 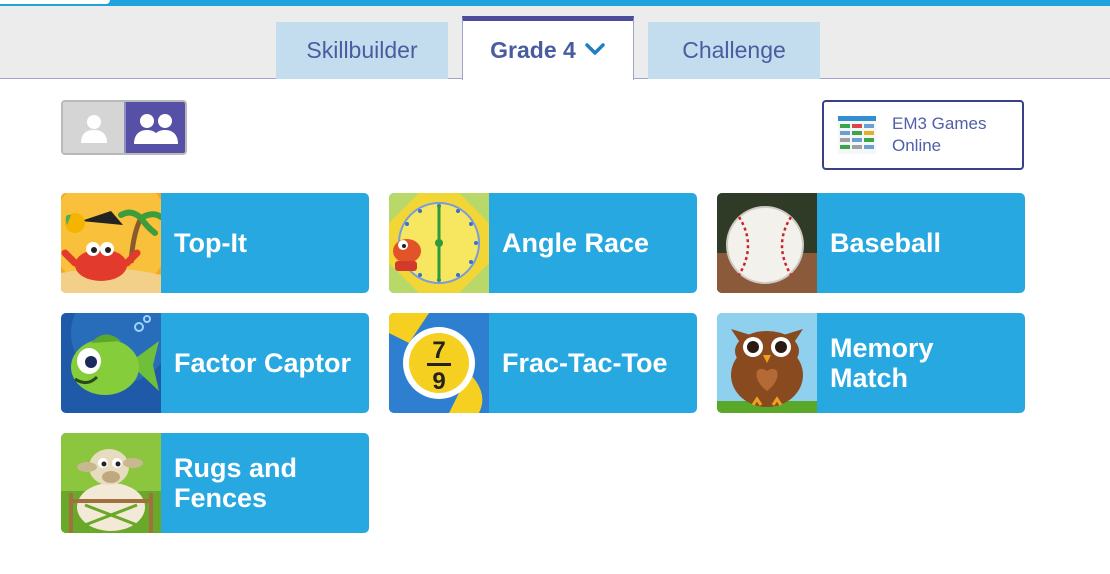 I want to click on game-card-label: Baseball, so click(x=886, y=243).